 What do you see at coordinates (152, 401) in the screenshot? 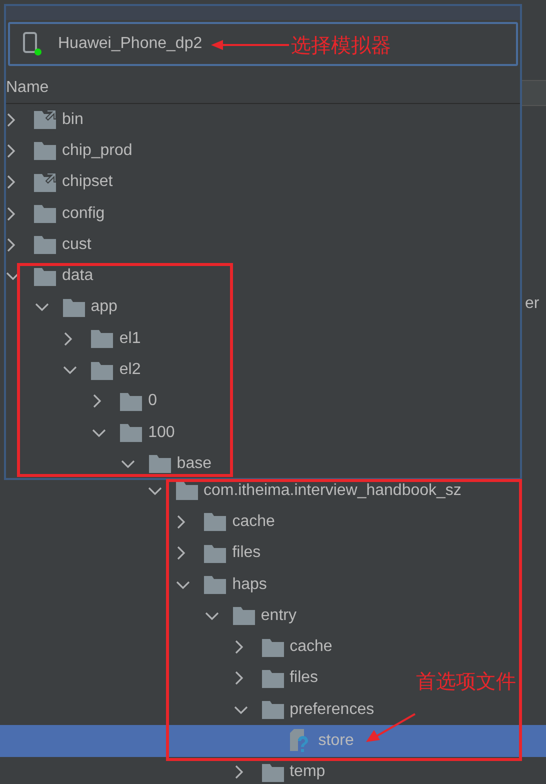
I see `file-name: 0` at bounding box center [152, 401].